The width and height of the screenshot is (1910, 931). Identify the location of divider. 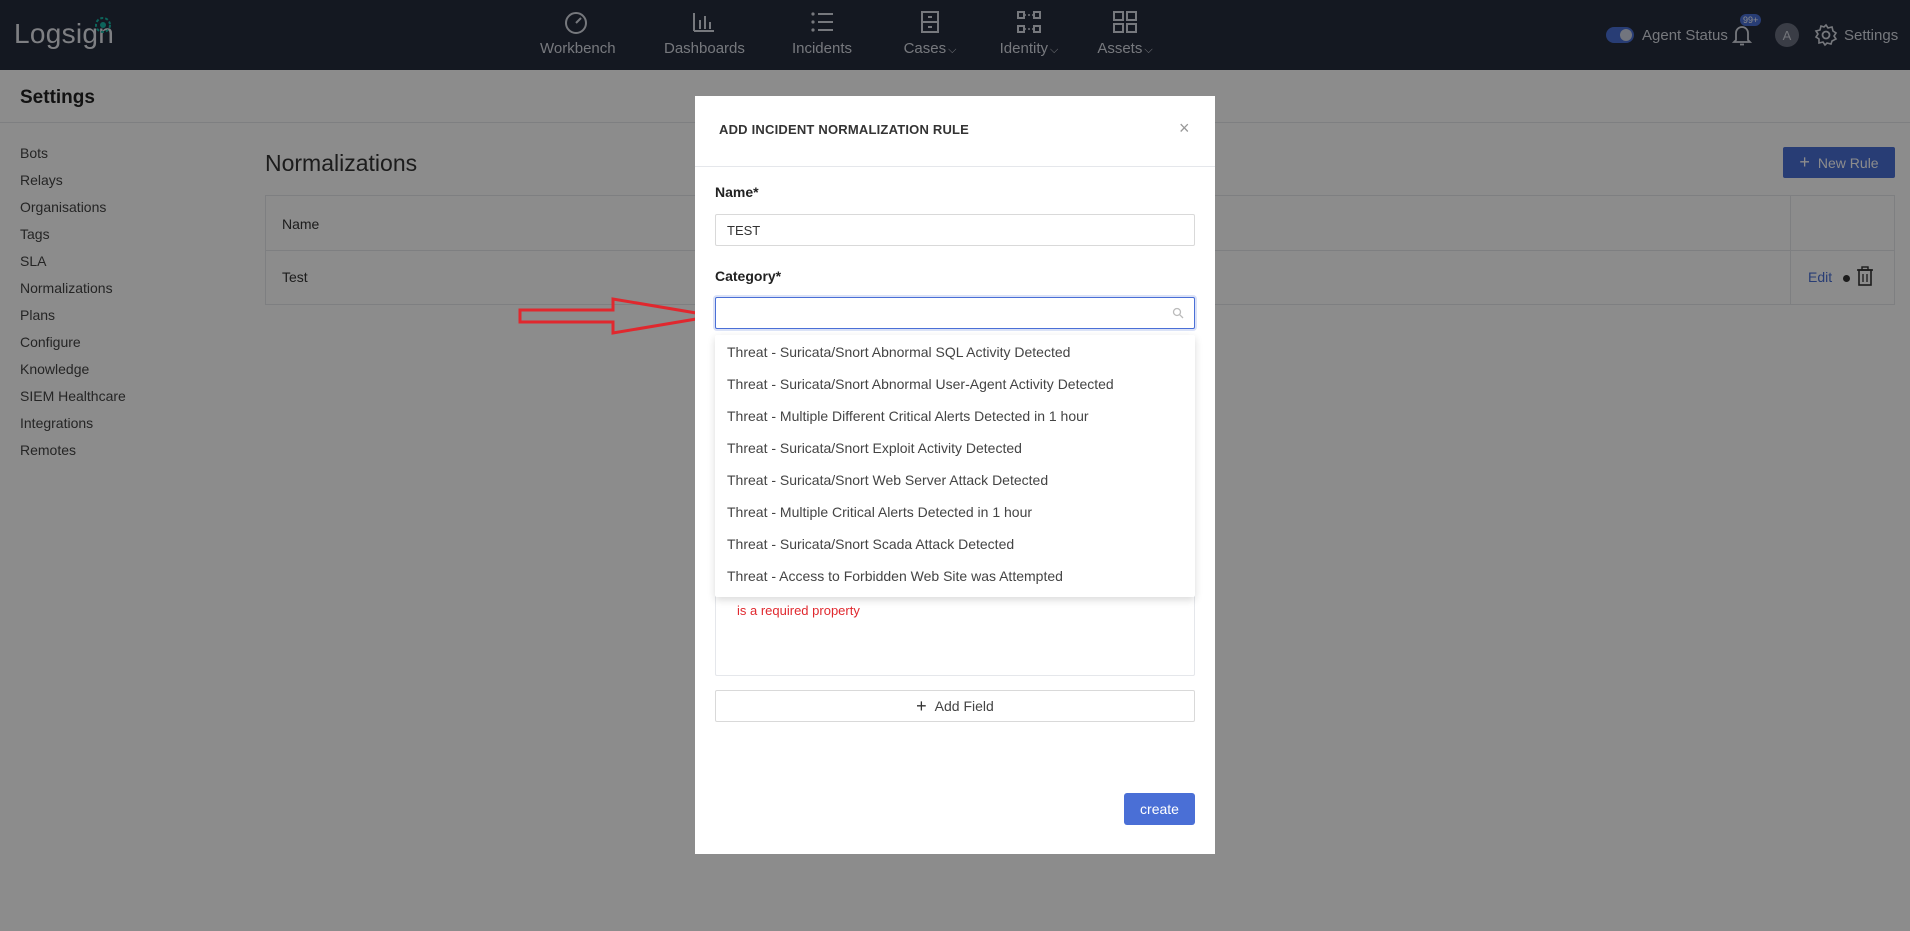
(955, 166).